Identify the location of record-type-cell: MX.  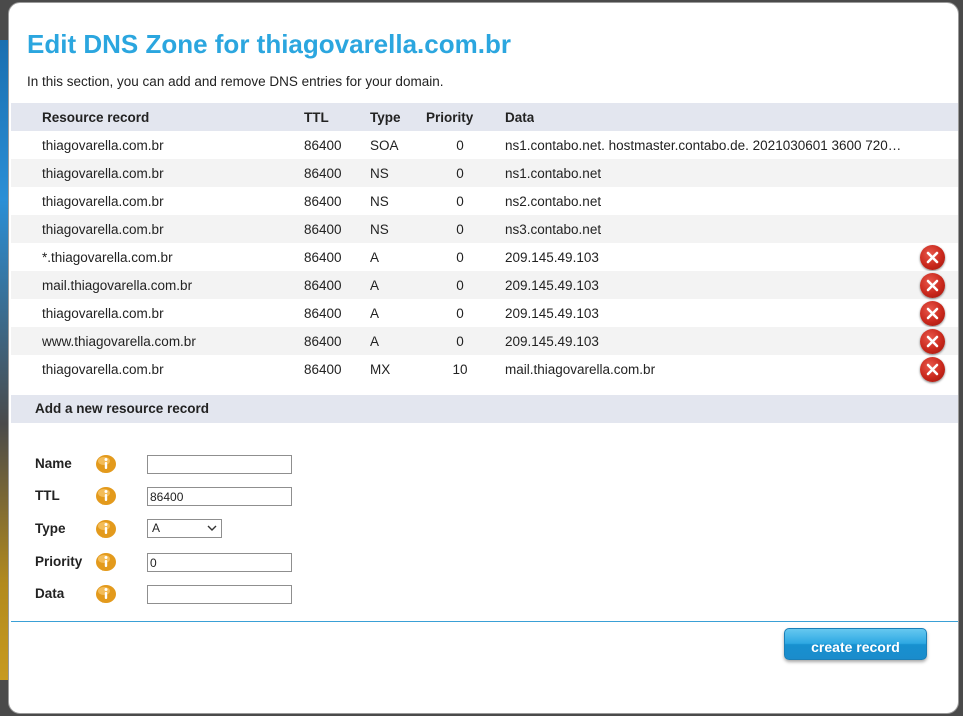
(380, 369).